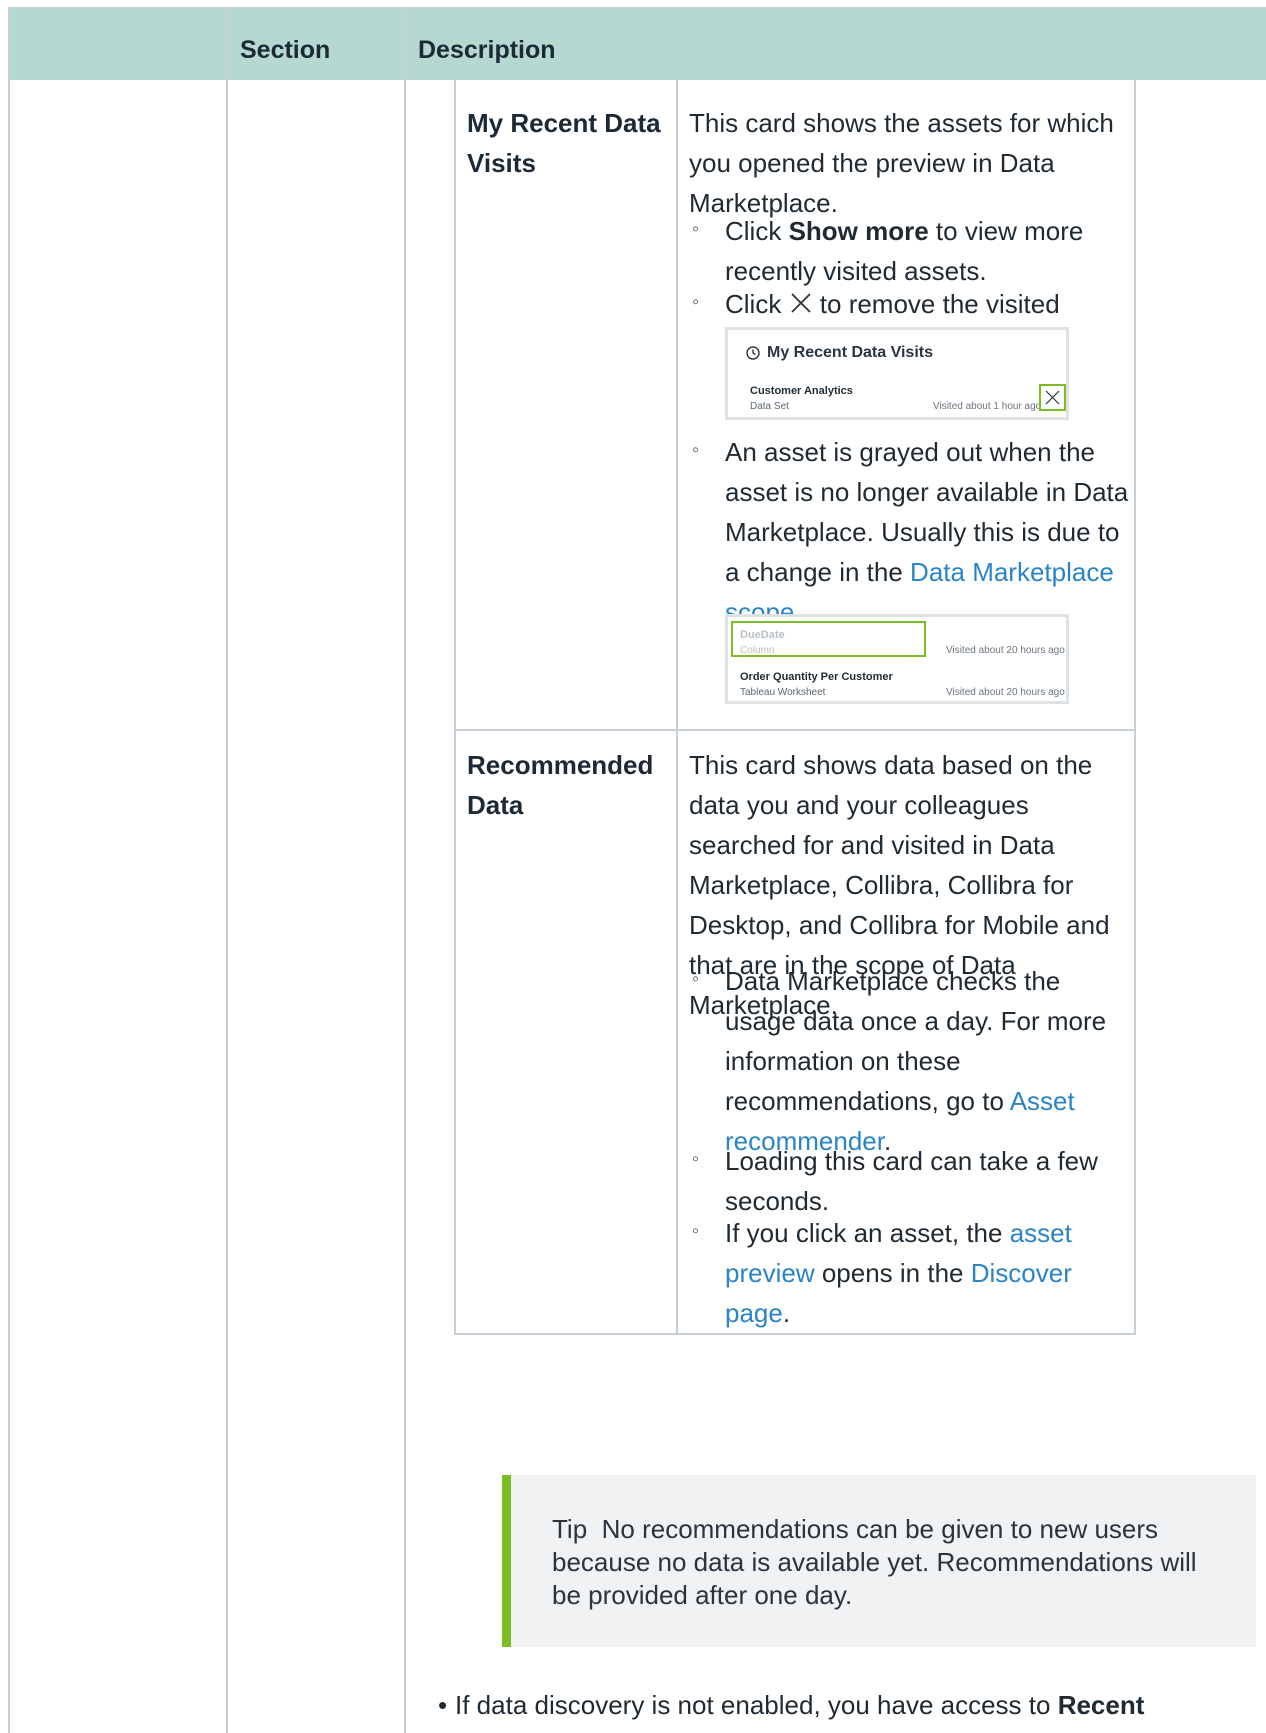 Image resolution: width=1266 pixels, height=1733 pixels. What do you see at coordinates (783, 692) in the screenshot?
I see `asset-type: Tableau Worksheet` at bounding box center [783, 692].